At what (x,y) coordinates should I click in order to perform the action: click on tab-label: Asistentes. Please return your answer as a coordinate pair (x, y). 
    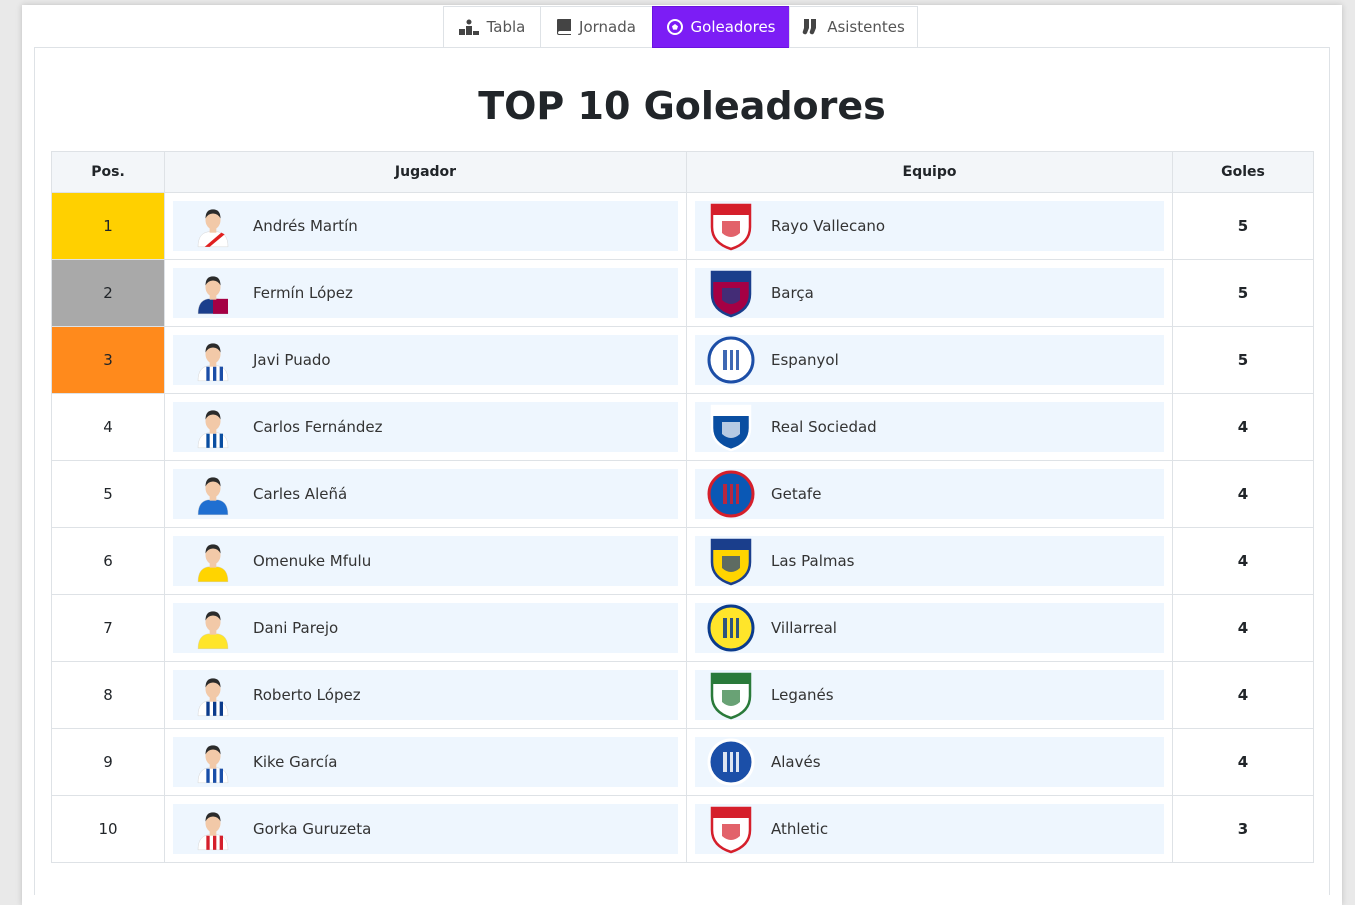
    Looking at the image, I should click on (866, 27).